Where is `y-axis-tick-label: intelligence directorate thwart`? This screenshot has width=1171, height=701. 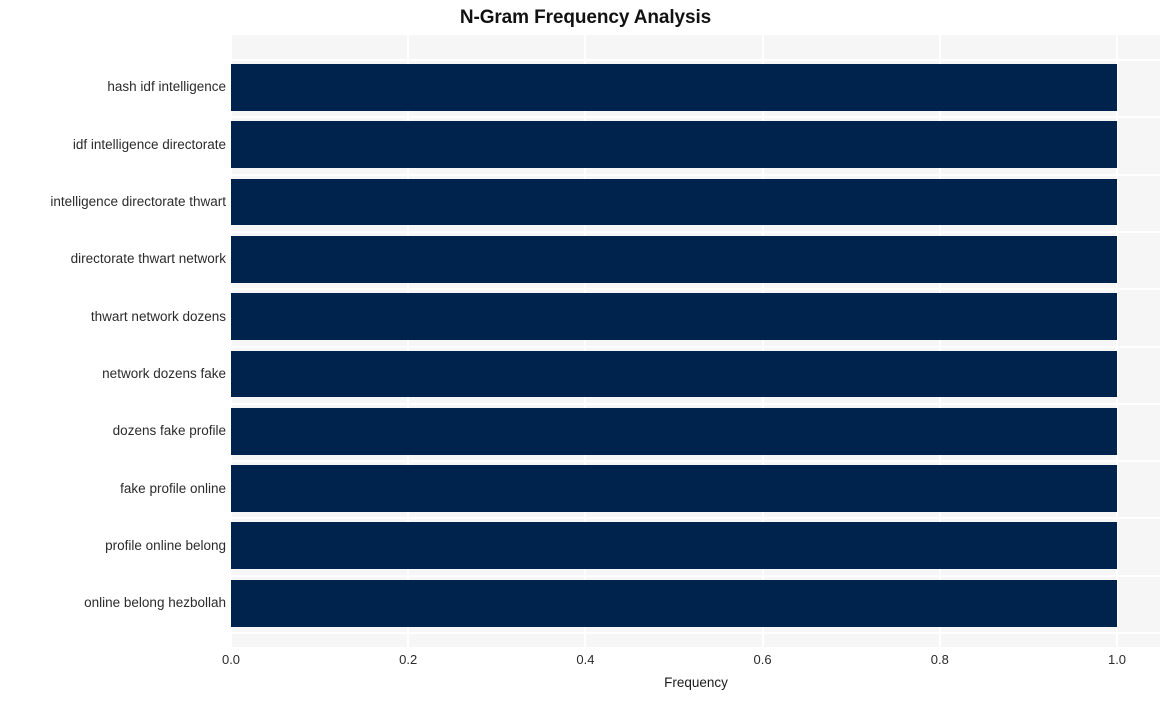 y-axis-tick-label: intelligence directorate thwart is located at coordinates (138, 201).